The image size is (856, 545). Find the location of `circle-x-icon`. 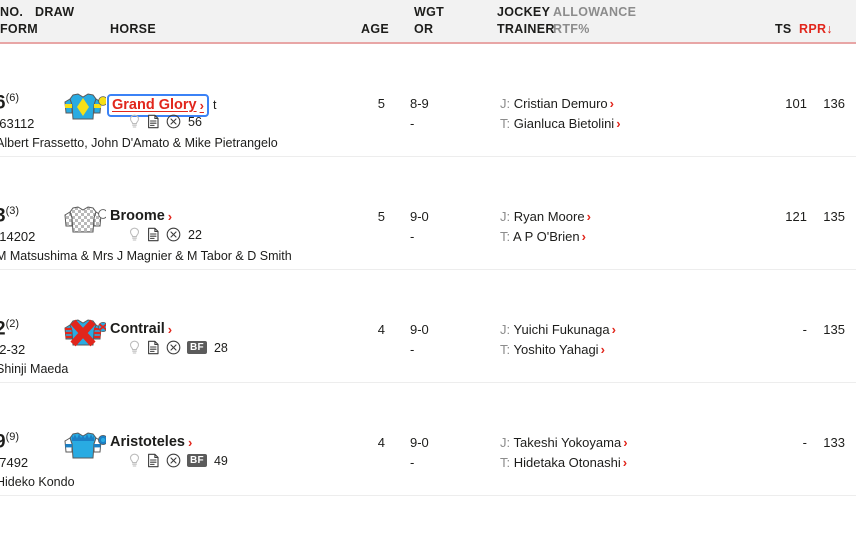

circle-x-icon is located at coordinates (173, 460).